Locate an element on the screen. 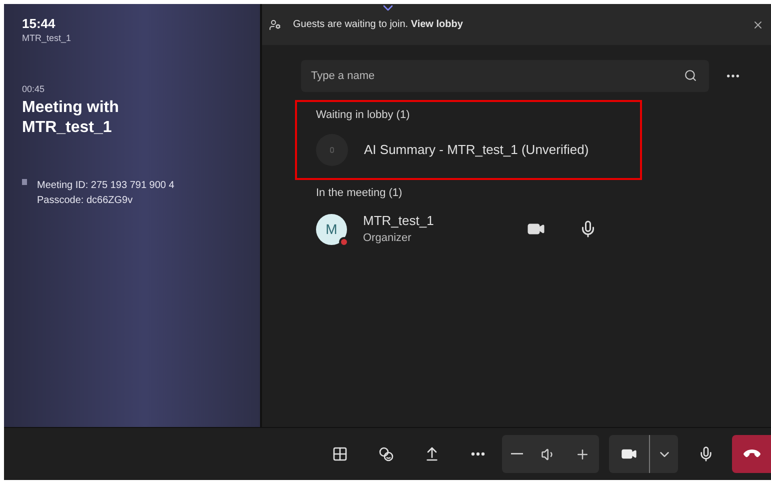 This screenshot has height=483, width=771. plus-icon is located at coordinates (582, 454).